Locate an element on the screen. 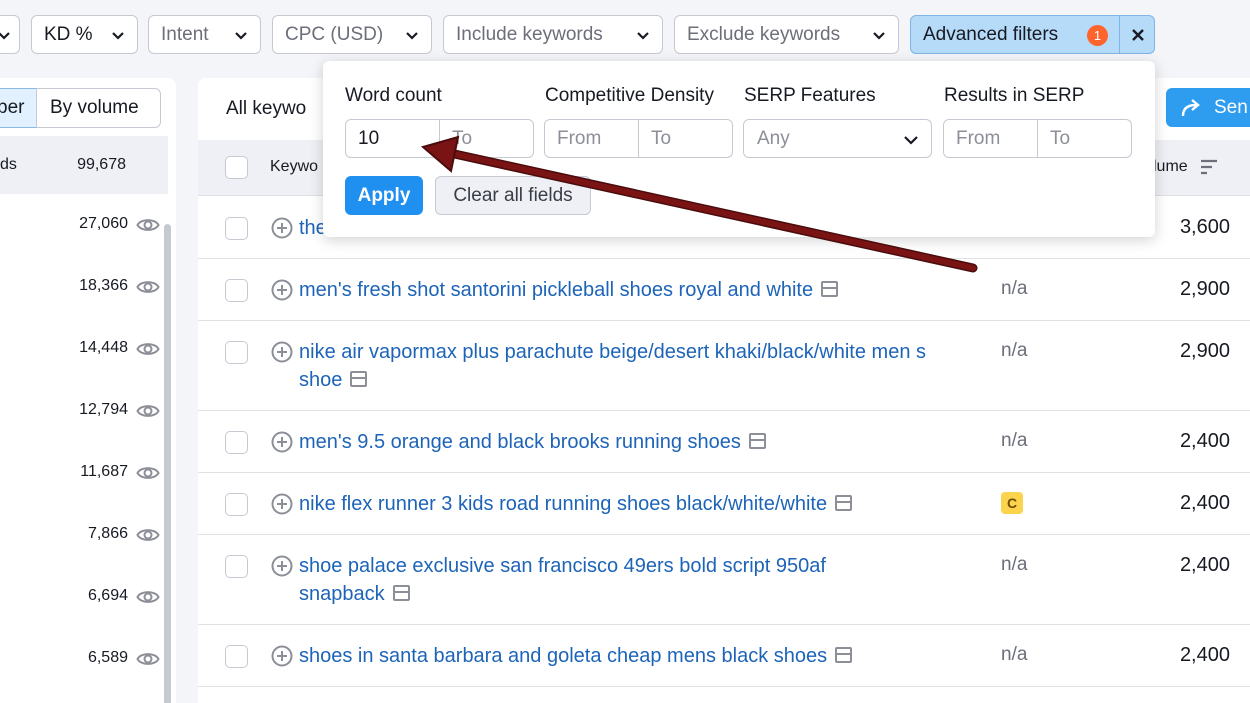  group-row: 12,794 is located at coordinates (84, 412).